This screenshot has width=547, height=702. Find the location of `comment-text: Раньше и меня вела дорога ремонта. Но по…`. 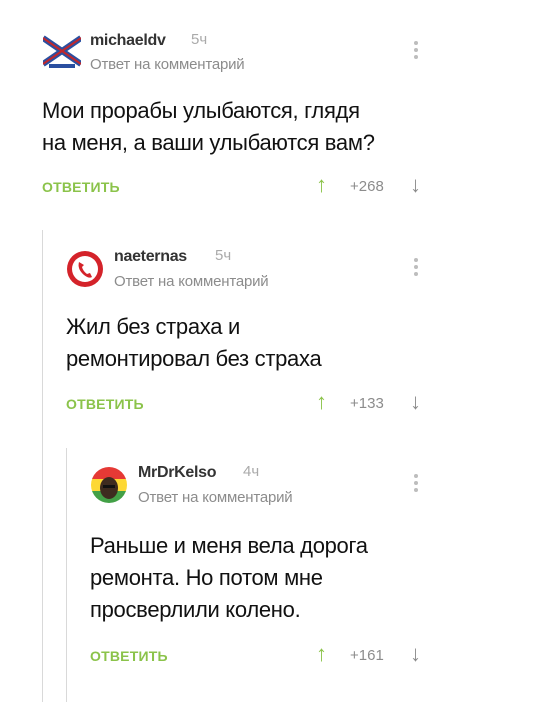

comment-text: Раньше и меня вела дорога ремонта. Но по… is located at coordinates (229, 578).